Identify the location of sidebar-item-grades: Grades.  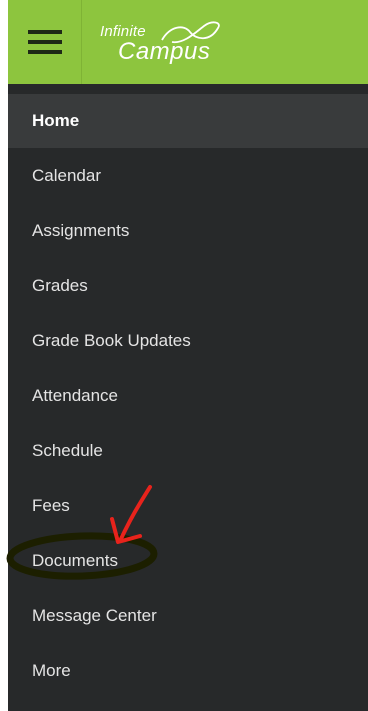
(188, 285).